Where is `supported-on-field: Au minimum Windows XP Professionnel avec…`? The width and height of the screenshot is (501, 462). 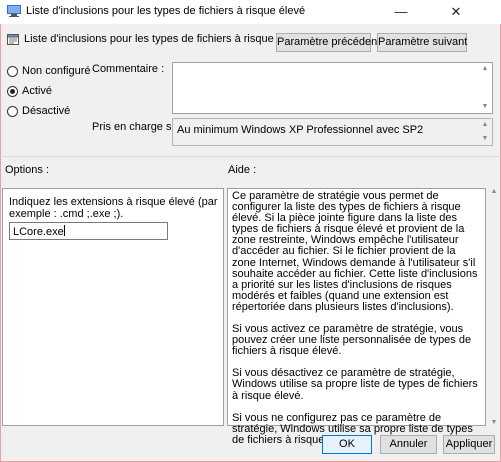
supported-on-field: Au minimum Windows XP Professionnel avec… is located at coordinates (332, 132).